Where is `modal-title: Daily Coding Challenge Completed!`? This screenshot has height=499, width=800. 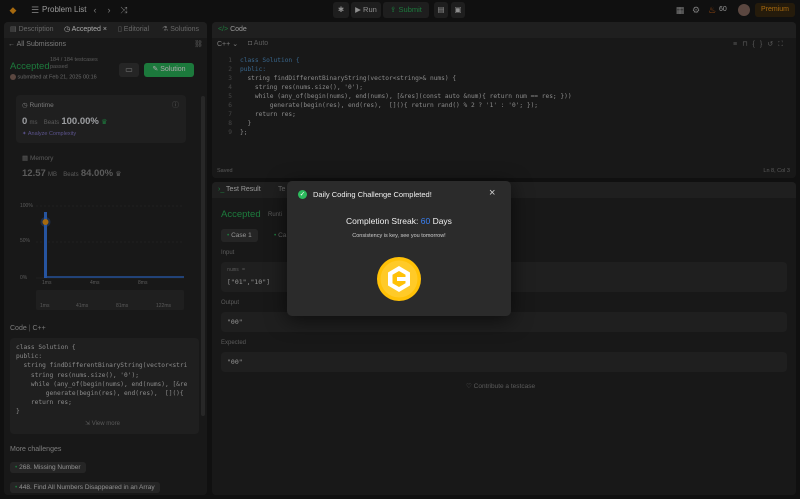 modal-title: Daily Coding Challenge Completed! is located at coordinates (372, 194).